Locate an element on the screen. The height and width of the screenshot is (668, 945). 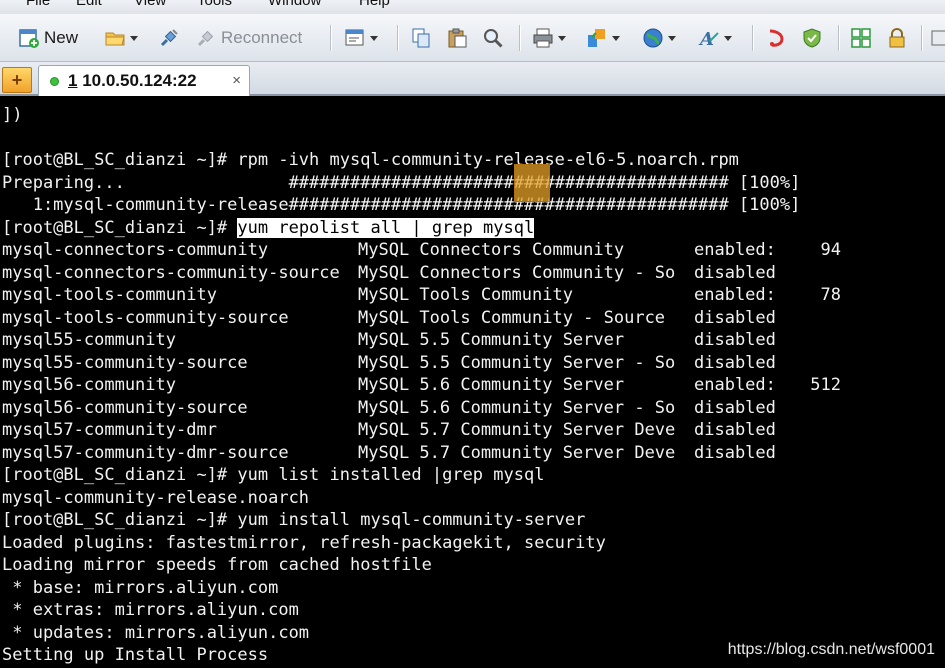
find-button is located at coordinates (493, 38).